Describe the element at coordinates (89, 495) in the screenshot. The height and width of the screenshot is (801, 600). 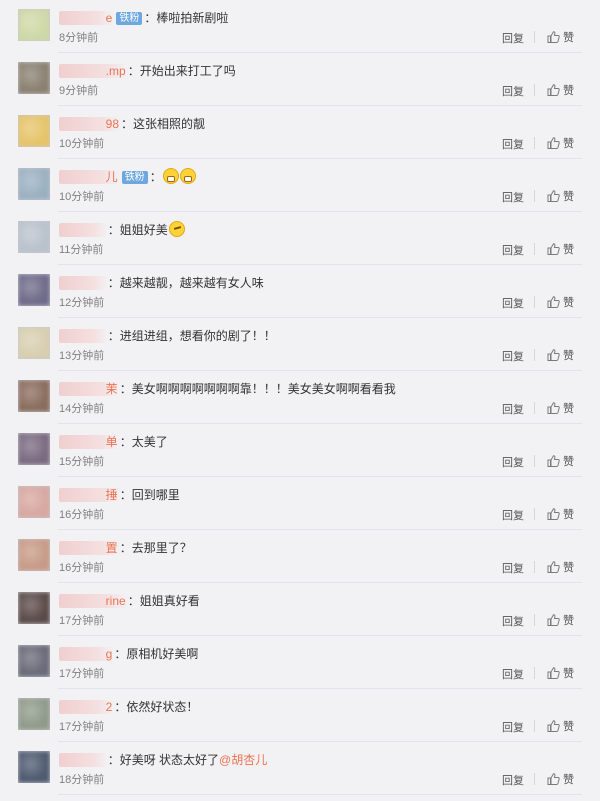
I see `username-link: 捶` at that location.